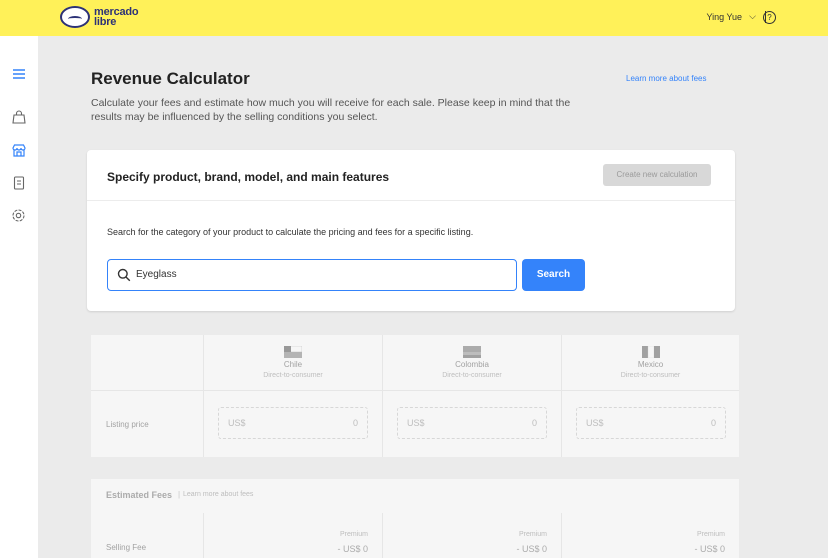 This screenshot has height=558, width=828. What do you see at coordinates (650, 352) in the screenshot?
I see `mexico-flag-icon` at bounding box center [650, 352].